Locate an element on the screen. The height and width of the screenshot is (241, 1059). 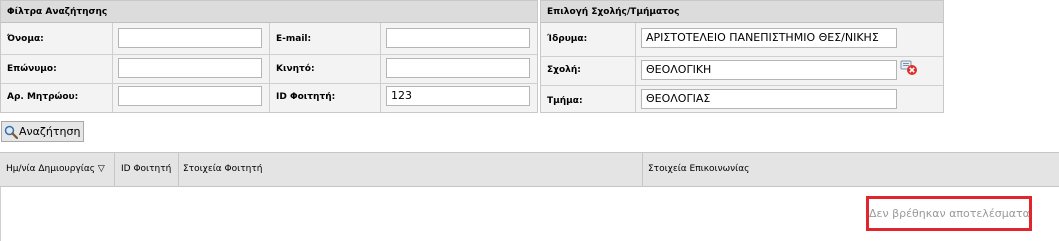
no-results-message: Δεν βρέθηκαν αποτελέσματα is located at coordinates (949, 213).